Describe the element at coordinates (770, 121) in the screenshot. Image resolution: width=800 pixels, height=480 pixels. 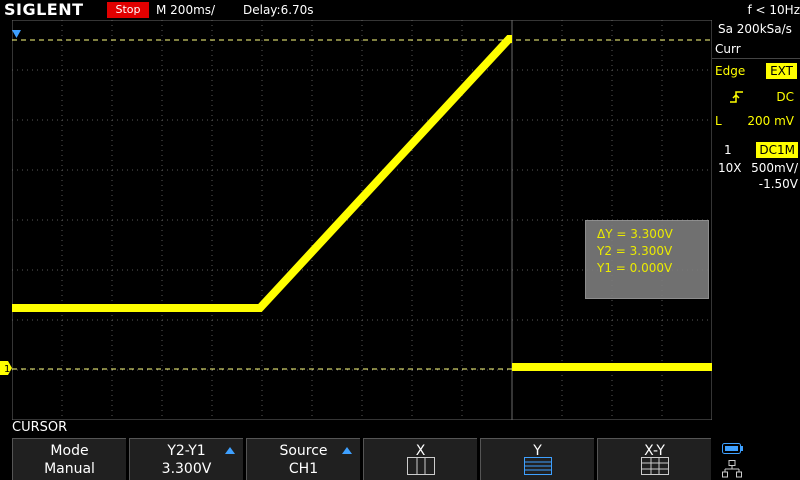
I see `trigger-level: 200 mV` at that location.